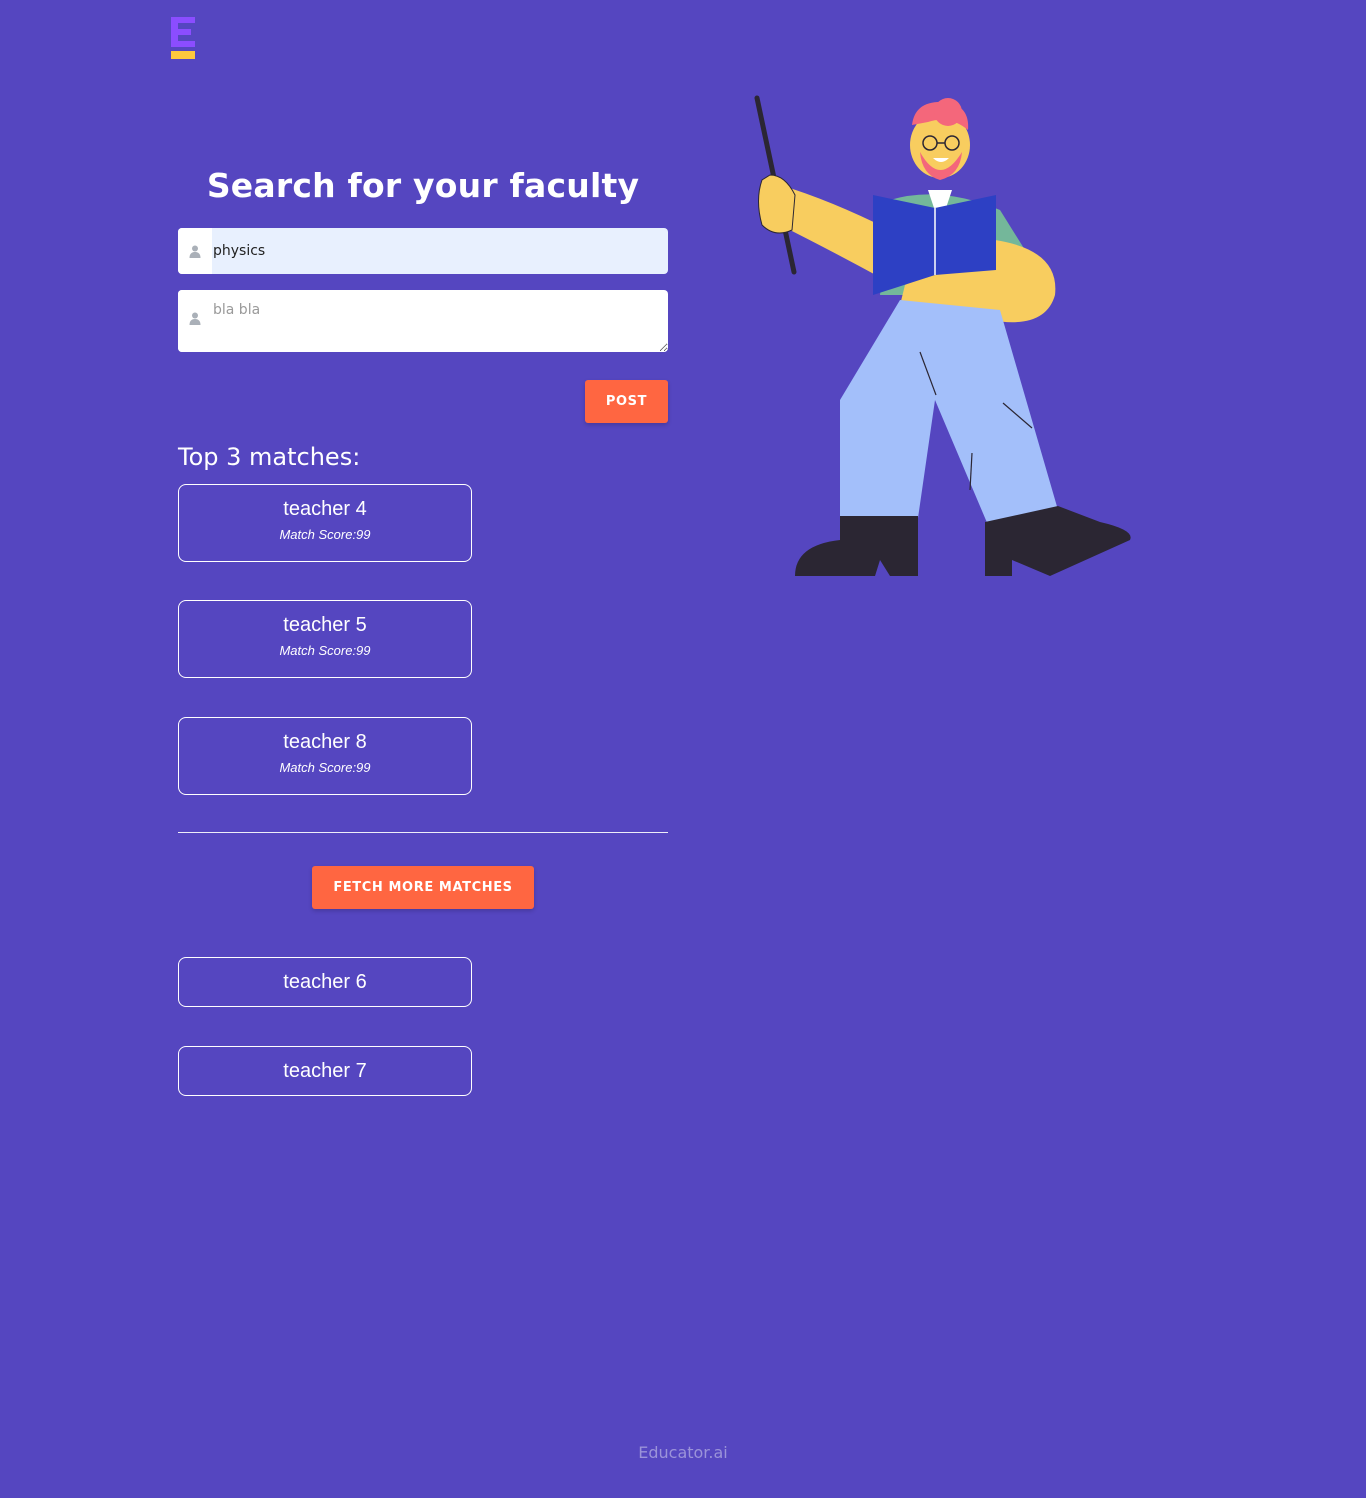 The height and width of the screenshot is (1498, 1366). I want to click on teacher-name: teacher 6, so click(325, 982).